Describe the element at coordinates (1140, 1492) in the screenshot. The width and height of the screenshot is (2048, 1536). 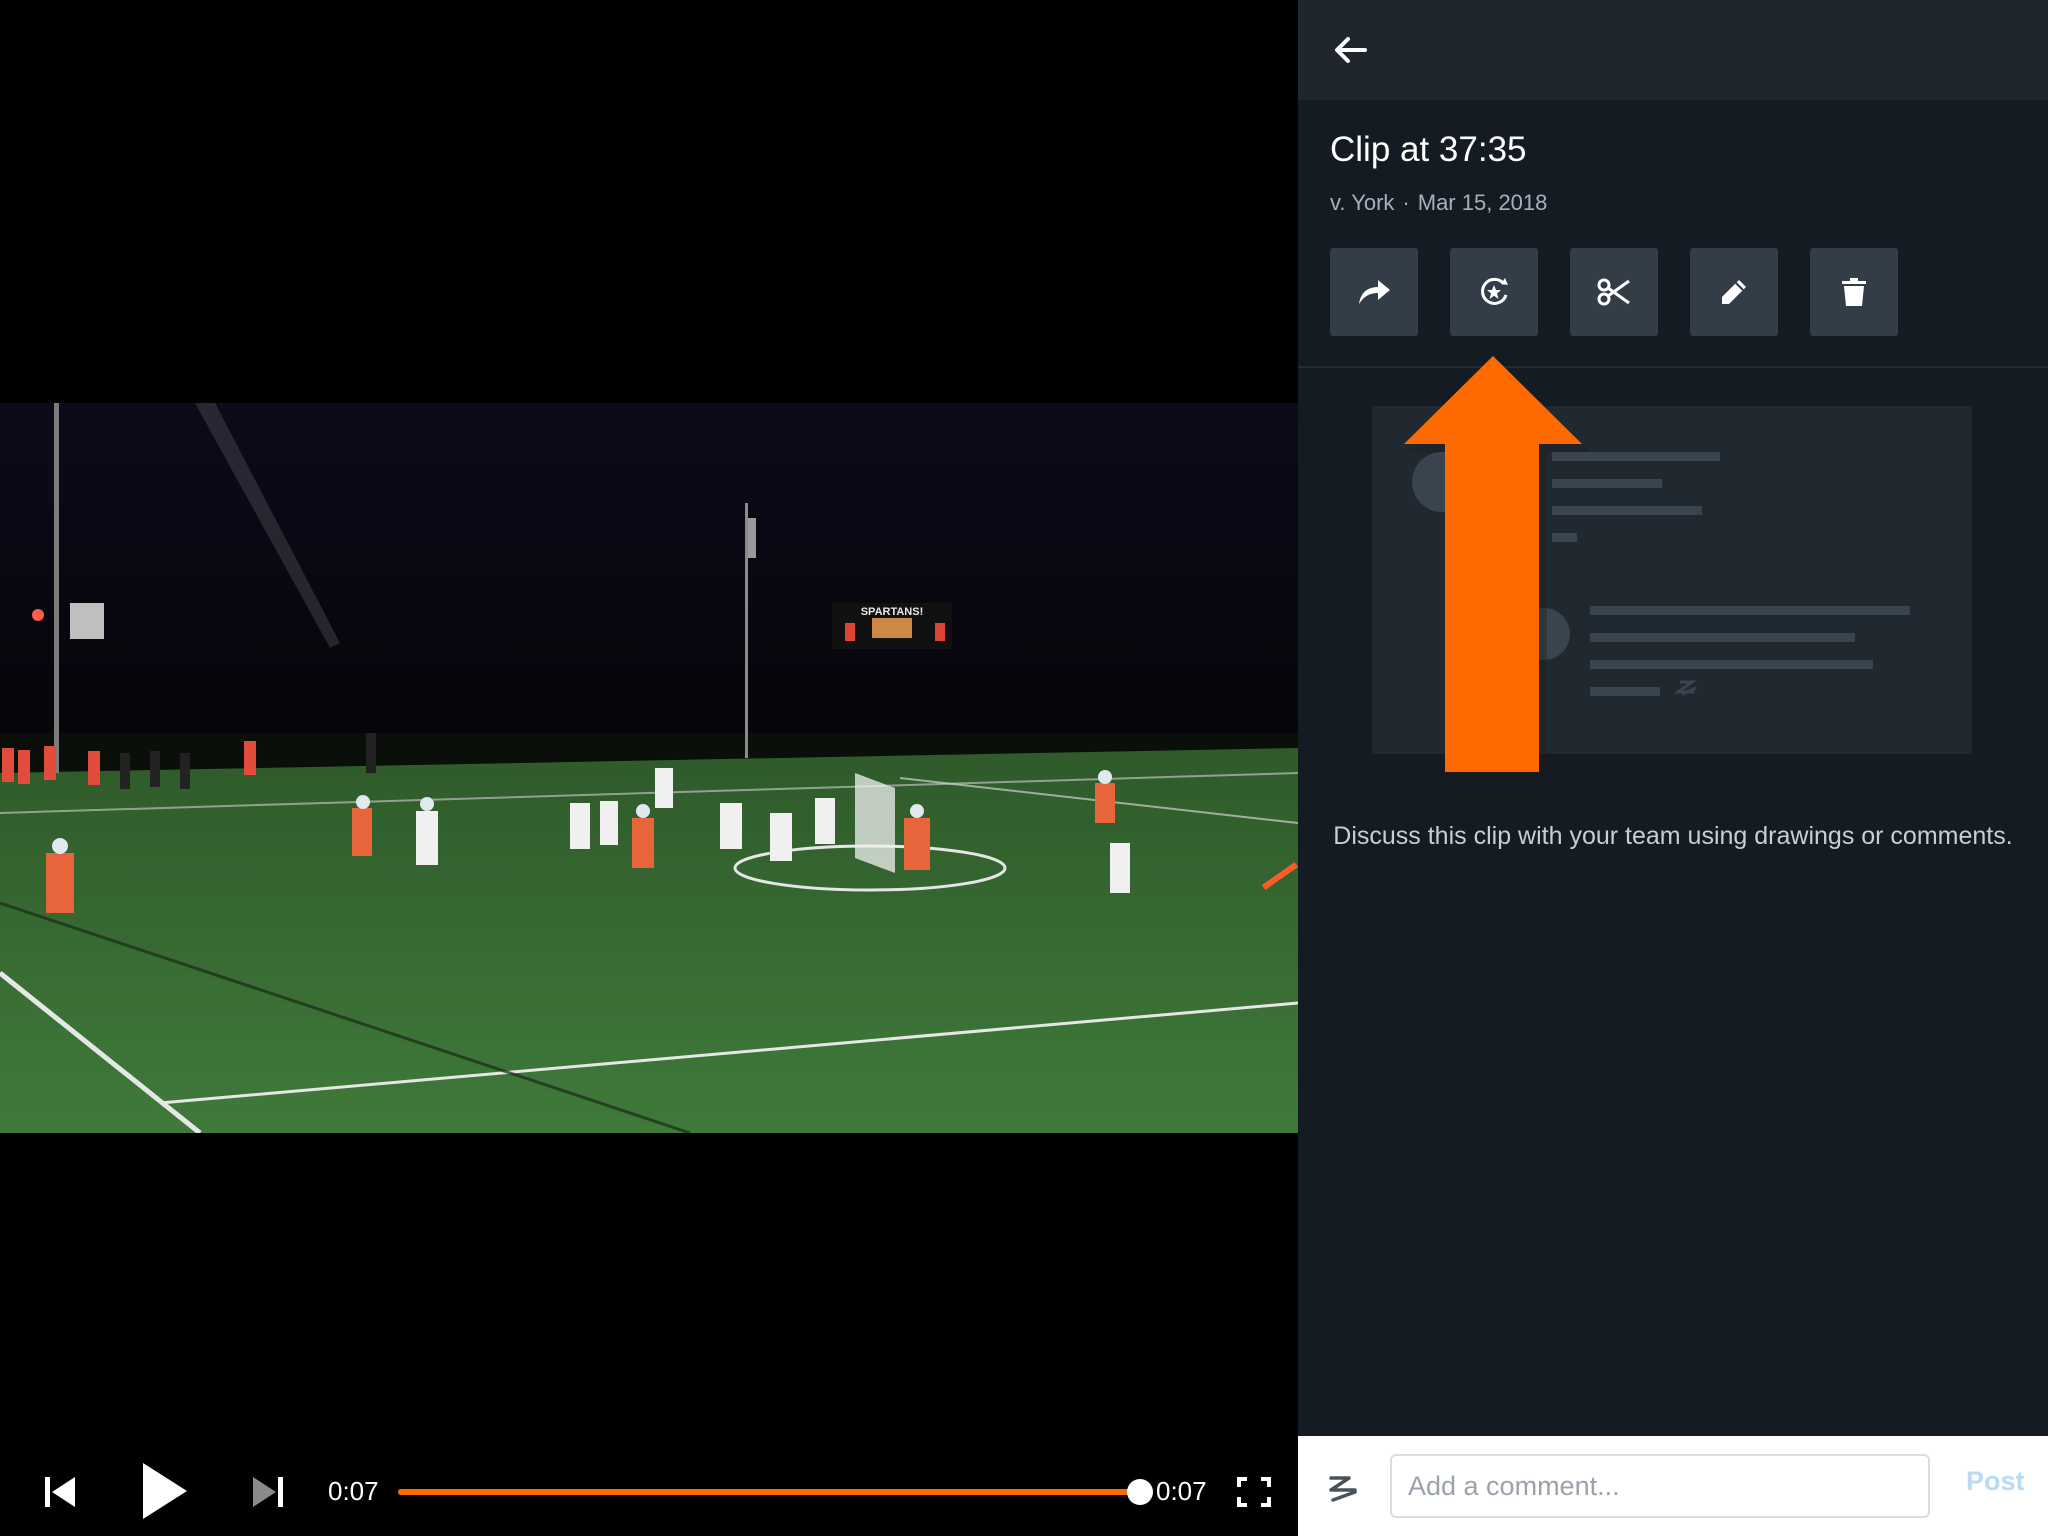
I see `progress-scrubber-handle` at that location.